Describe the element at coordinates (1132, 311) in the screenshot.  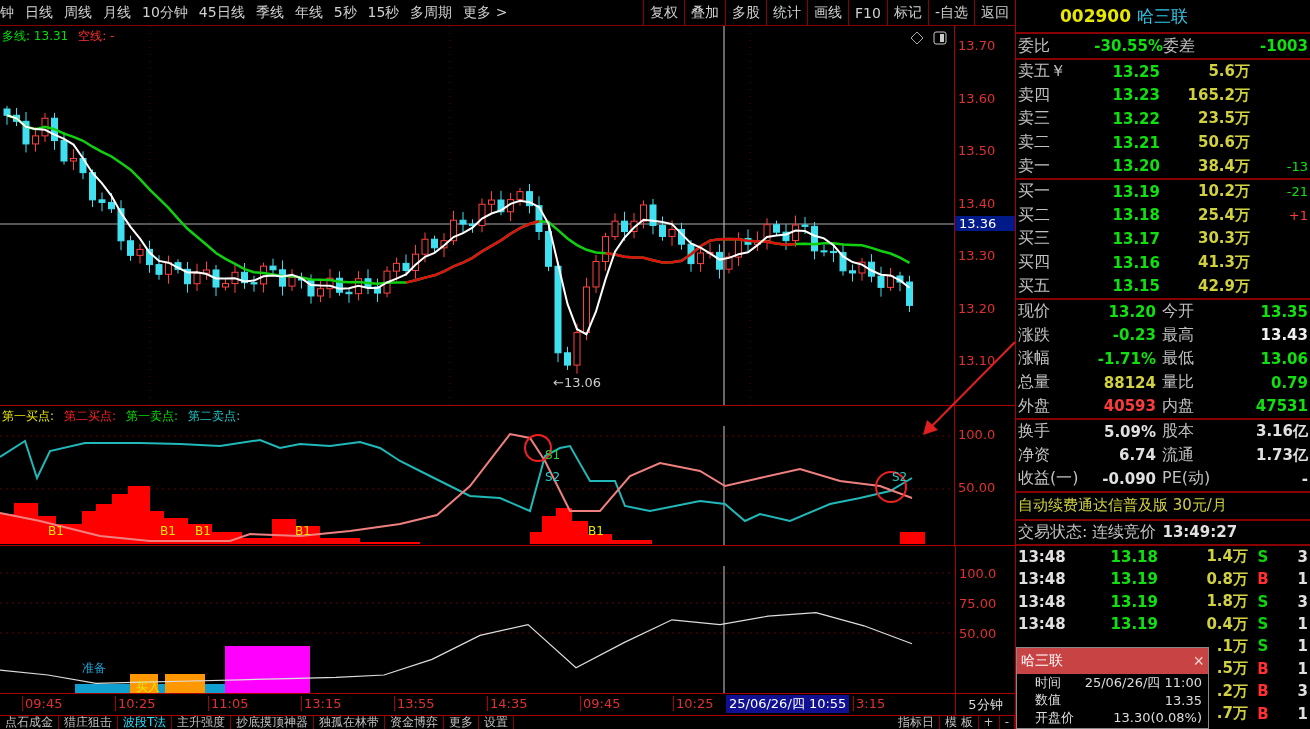
I see `field-value: 13.20` at that location.